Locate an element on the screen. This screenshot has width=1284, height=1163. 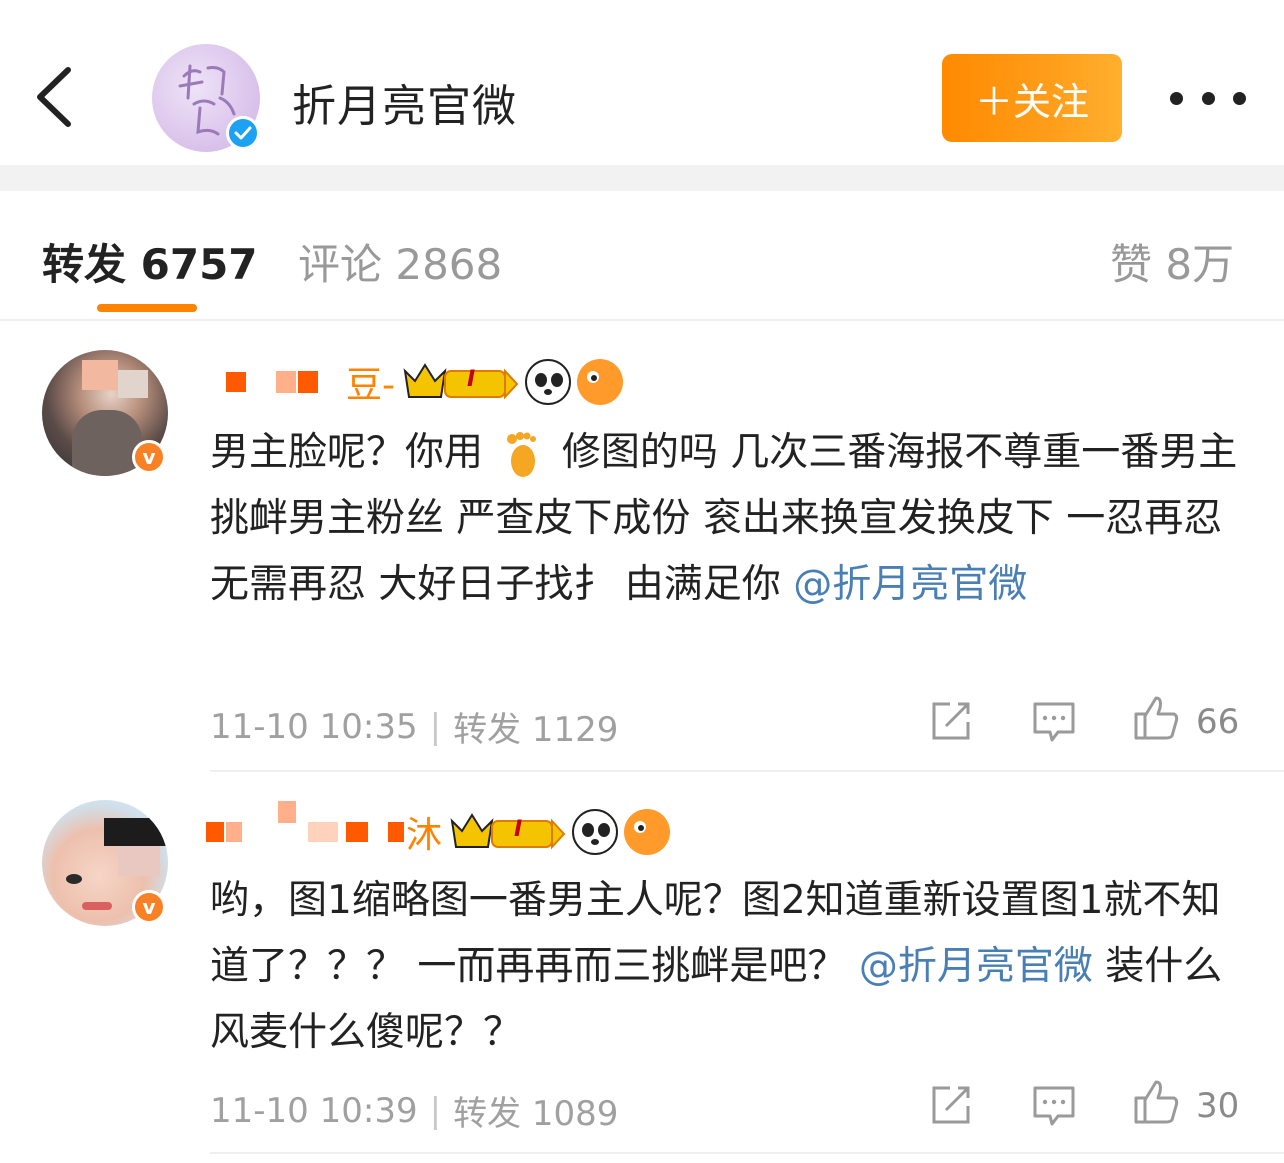
like-count: 66 is located at coordinates (1218, 722).